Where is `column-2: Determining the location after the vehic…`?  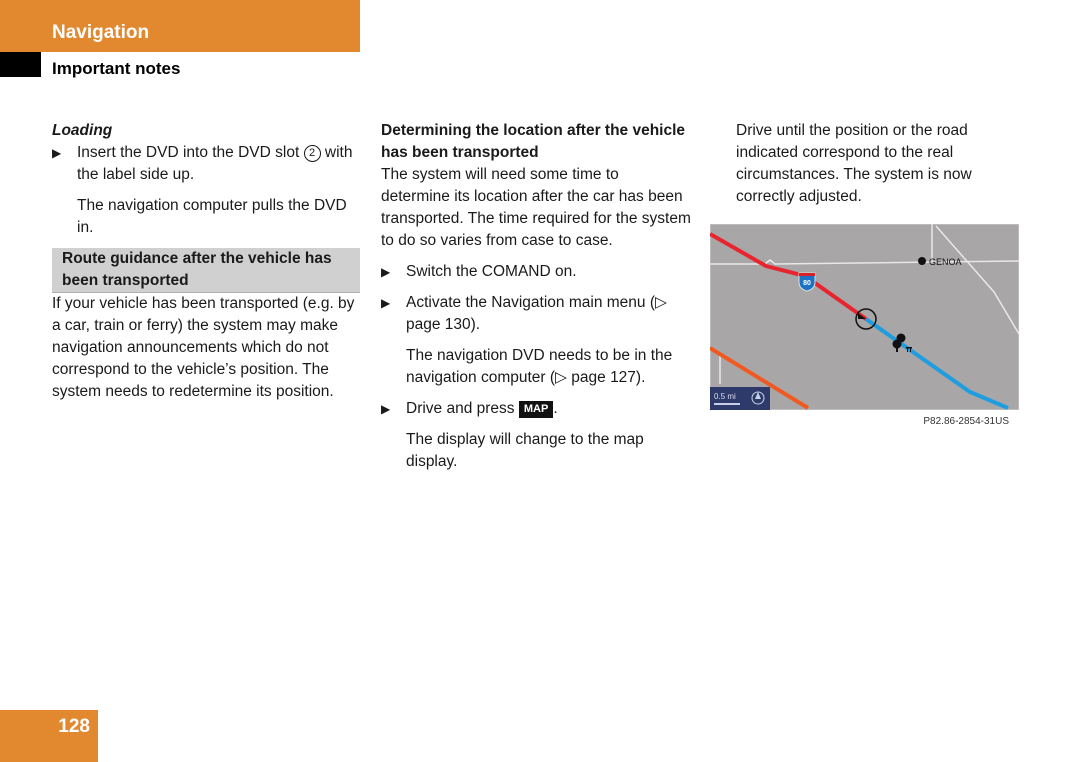
column-2: Determining the location after the vehic… is located at coordinates (536, 301).